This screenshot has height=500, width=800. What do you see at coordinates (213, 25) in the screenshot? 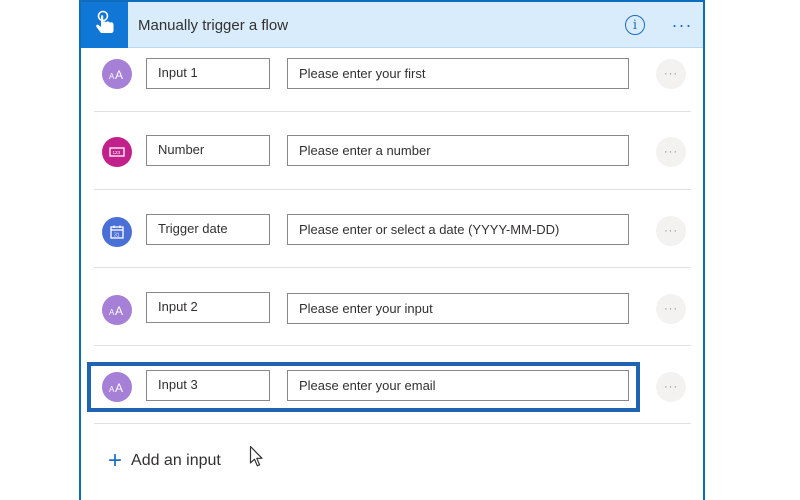
I see `card-title: Manually trigger a flow` at bounding box center [213, 25].